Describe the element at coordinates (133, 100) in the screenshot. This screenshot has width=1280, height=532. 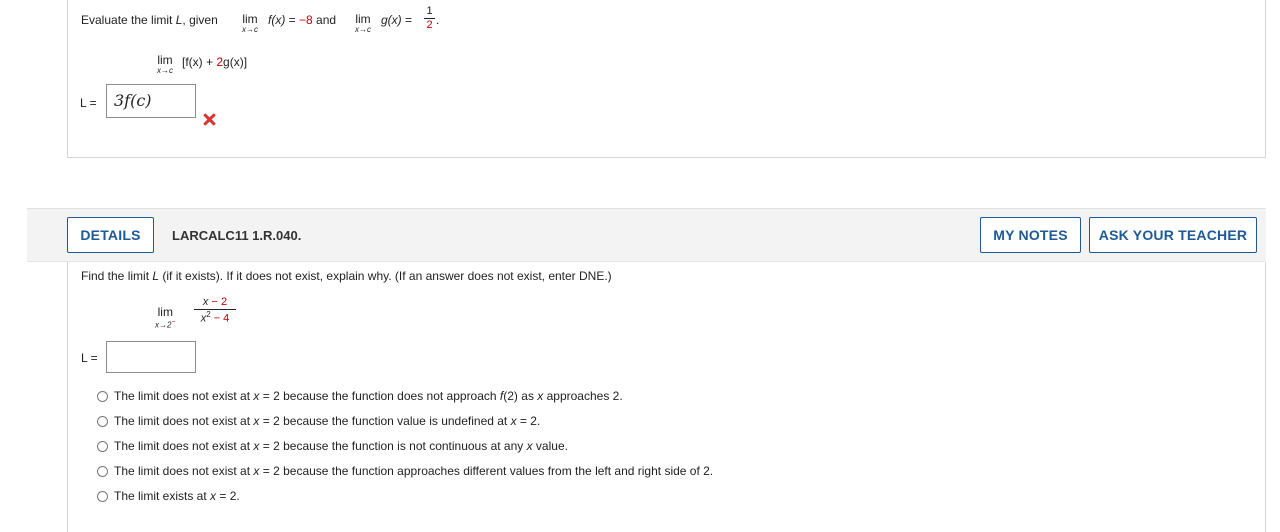
I see `q5-answer-value: 3f(c)` at that location.